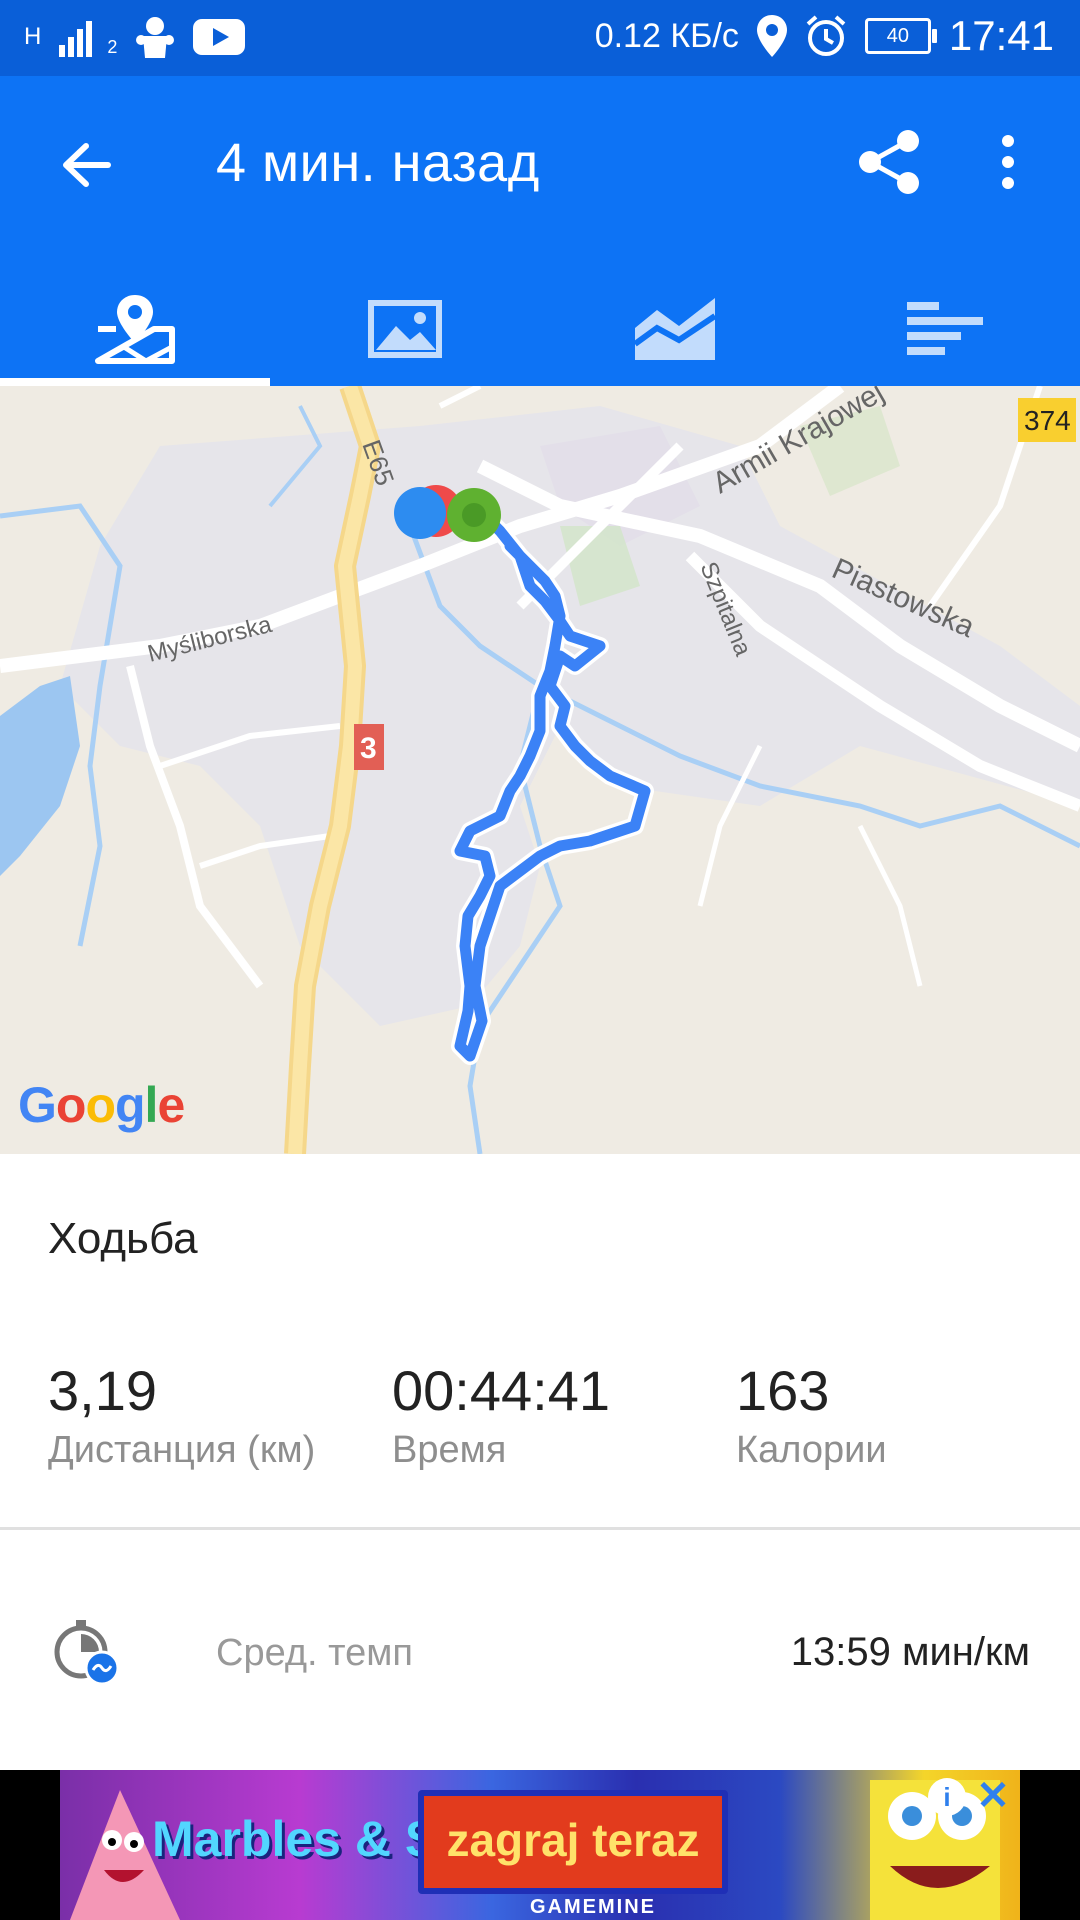  I want to click on map-label-374: 374, so click(1047, 420).